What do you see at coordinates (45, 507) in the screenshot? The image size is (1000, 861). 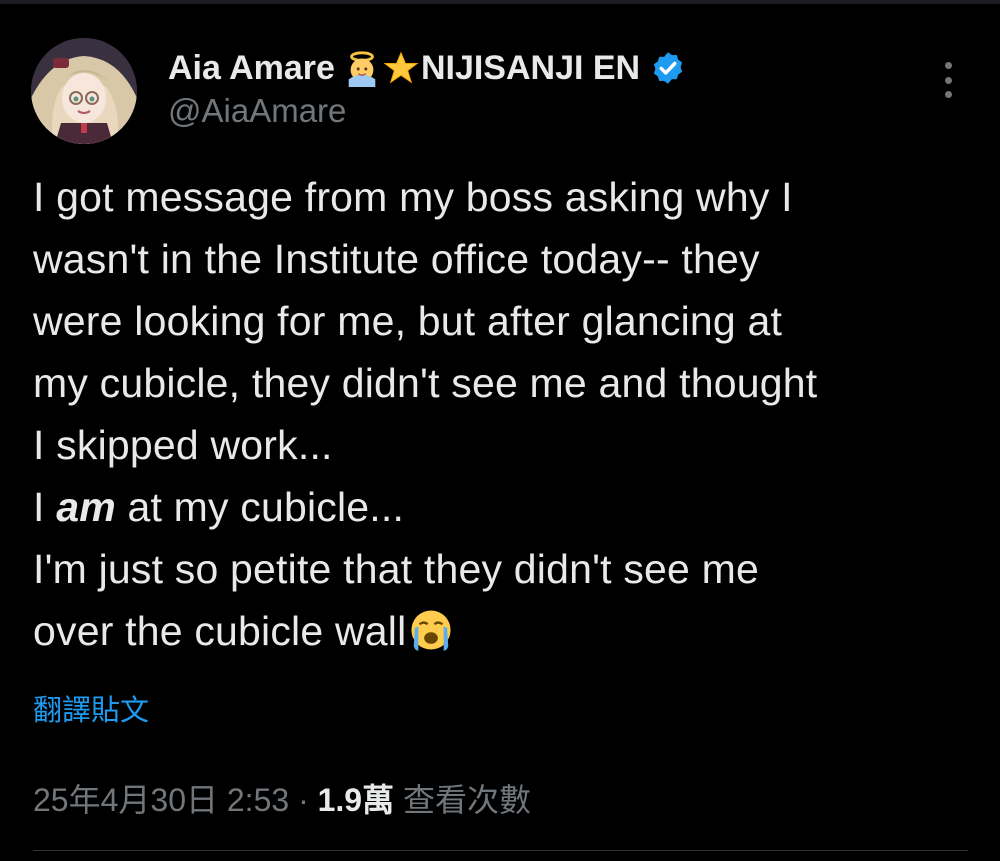 I see `tweet-fragment: I` at bounding box center [45, 507].